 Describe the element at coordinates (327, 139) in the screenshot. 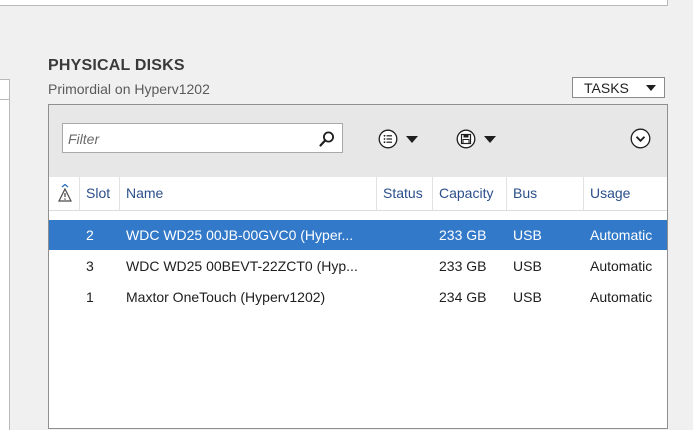

I see `search-icon` at that location.